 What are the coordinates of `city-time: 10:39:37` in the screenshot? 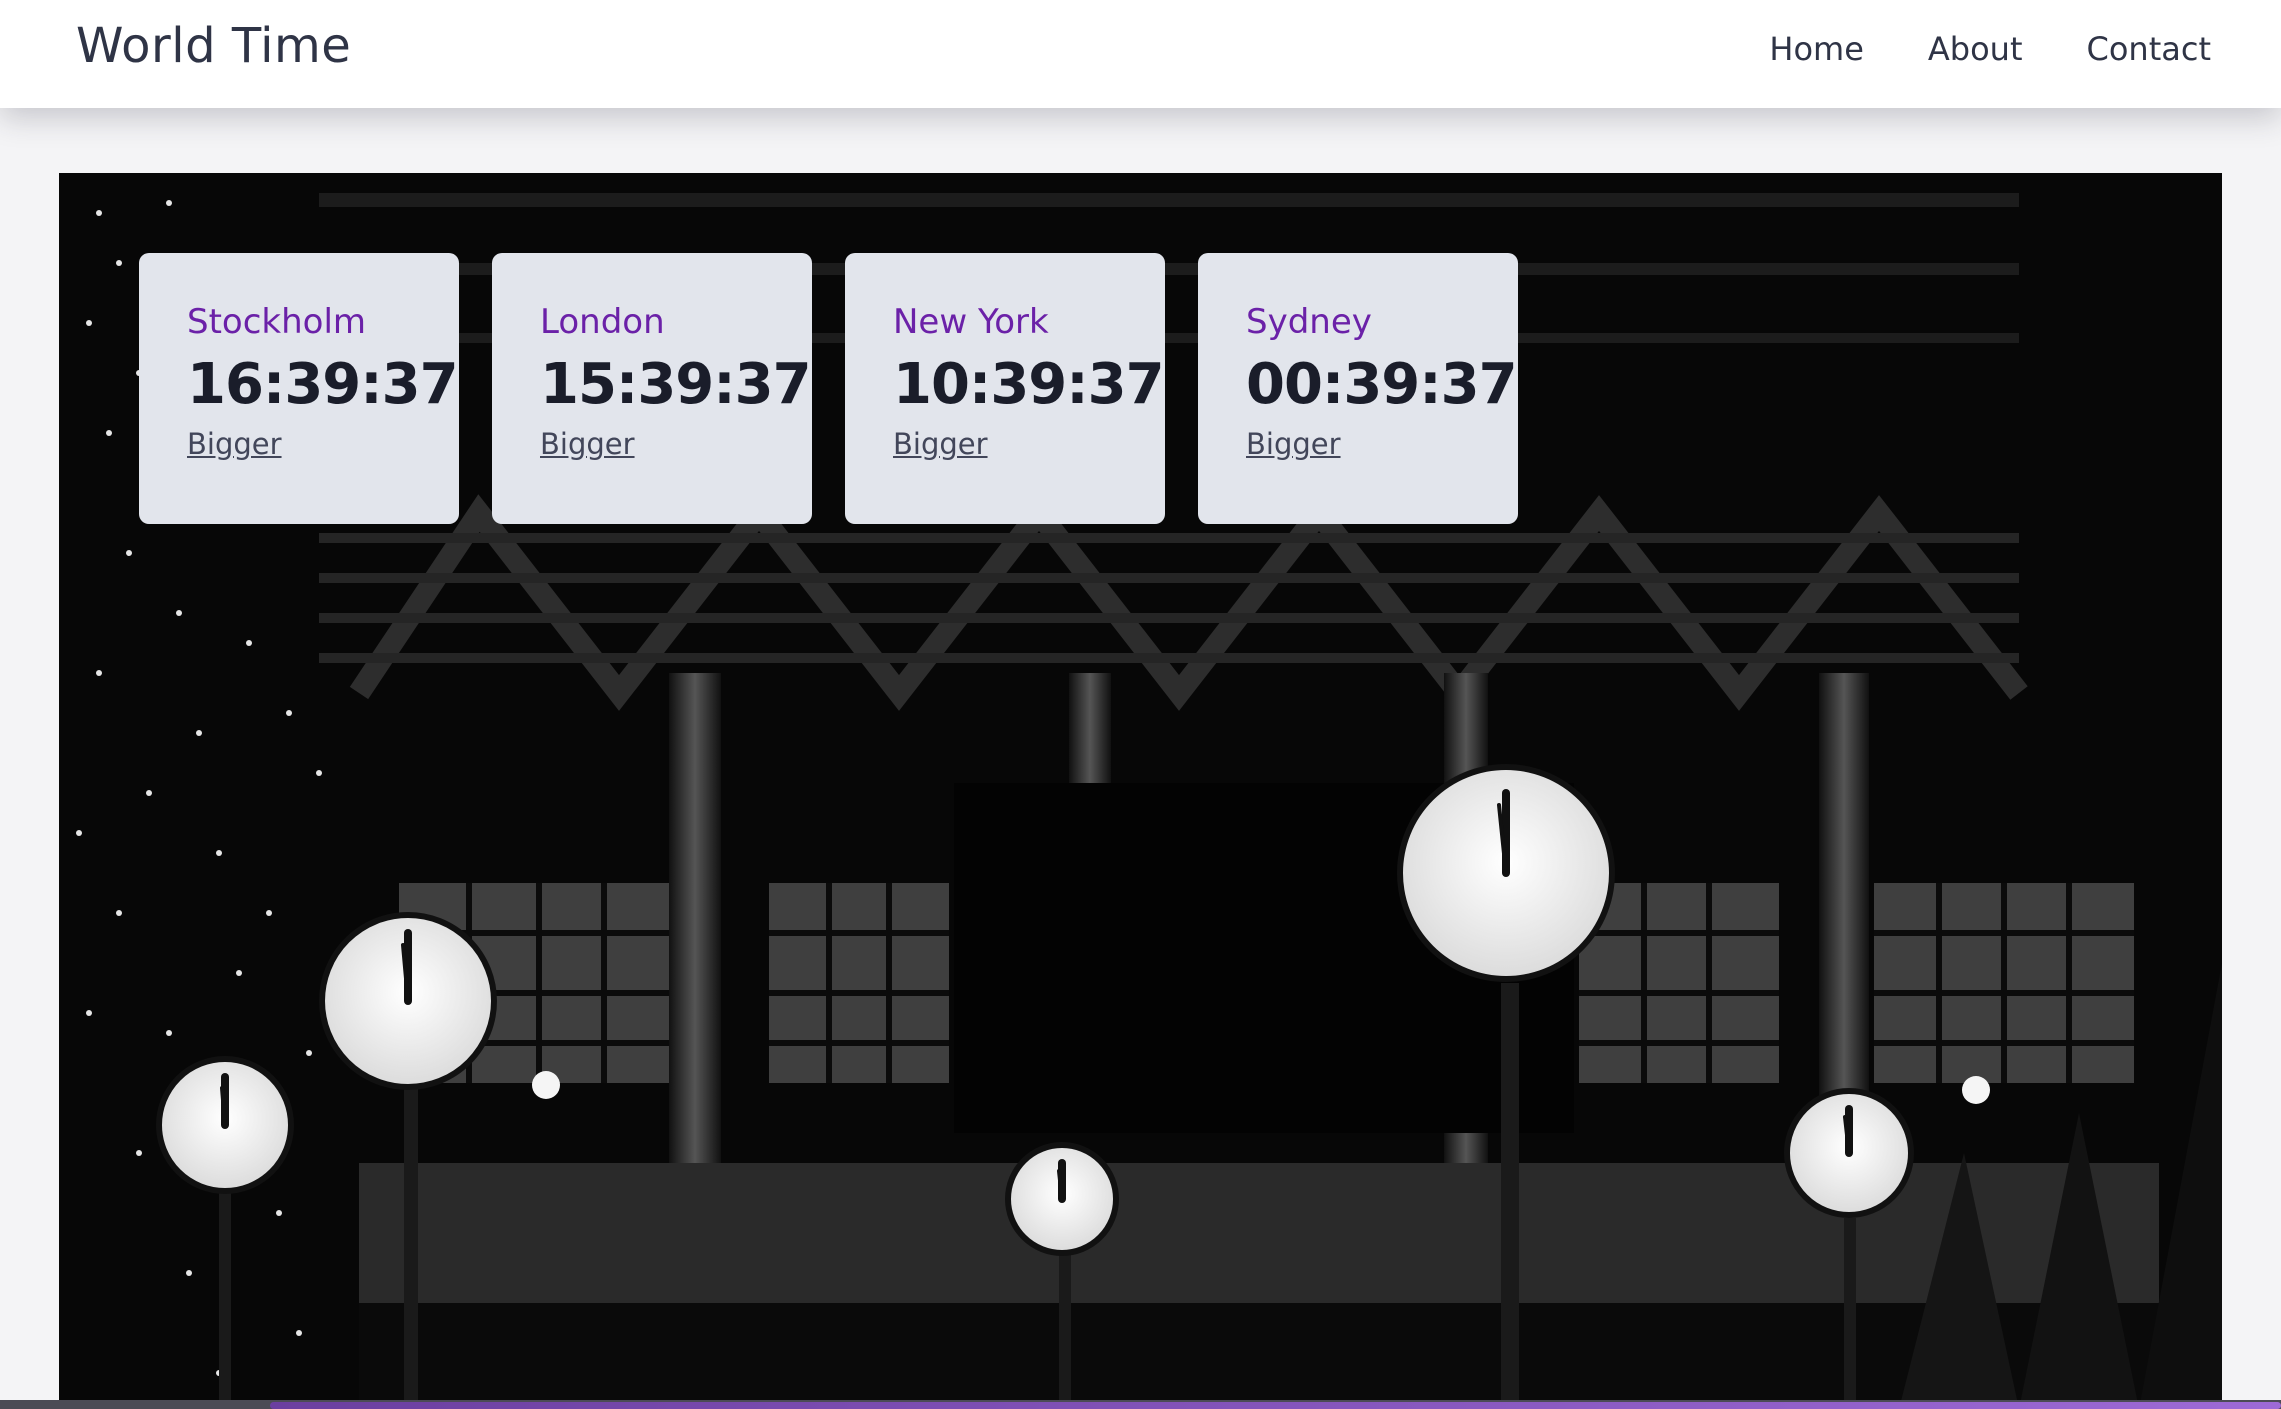 It's located at (1029, 384).